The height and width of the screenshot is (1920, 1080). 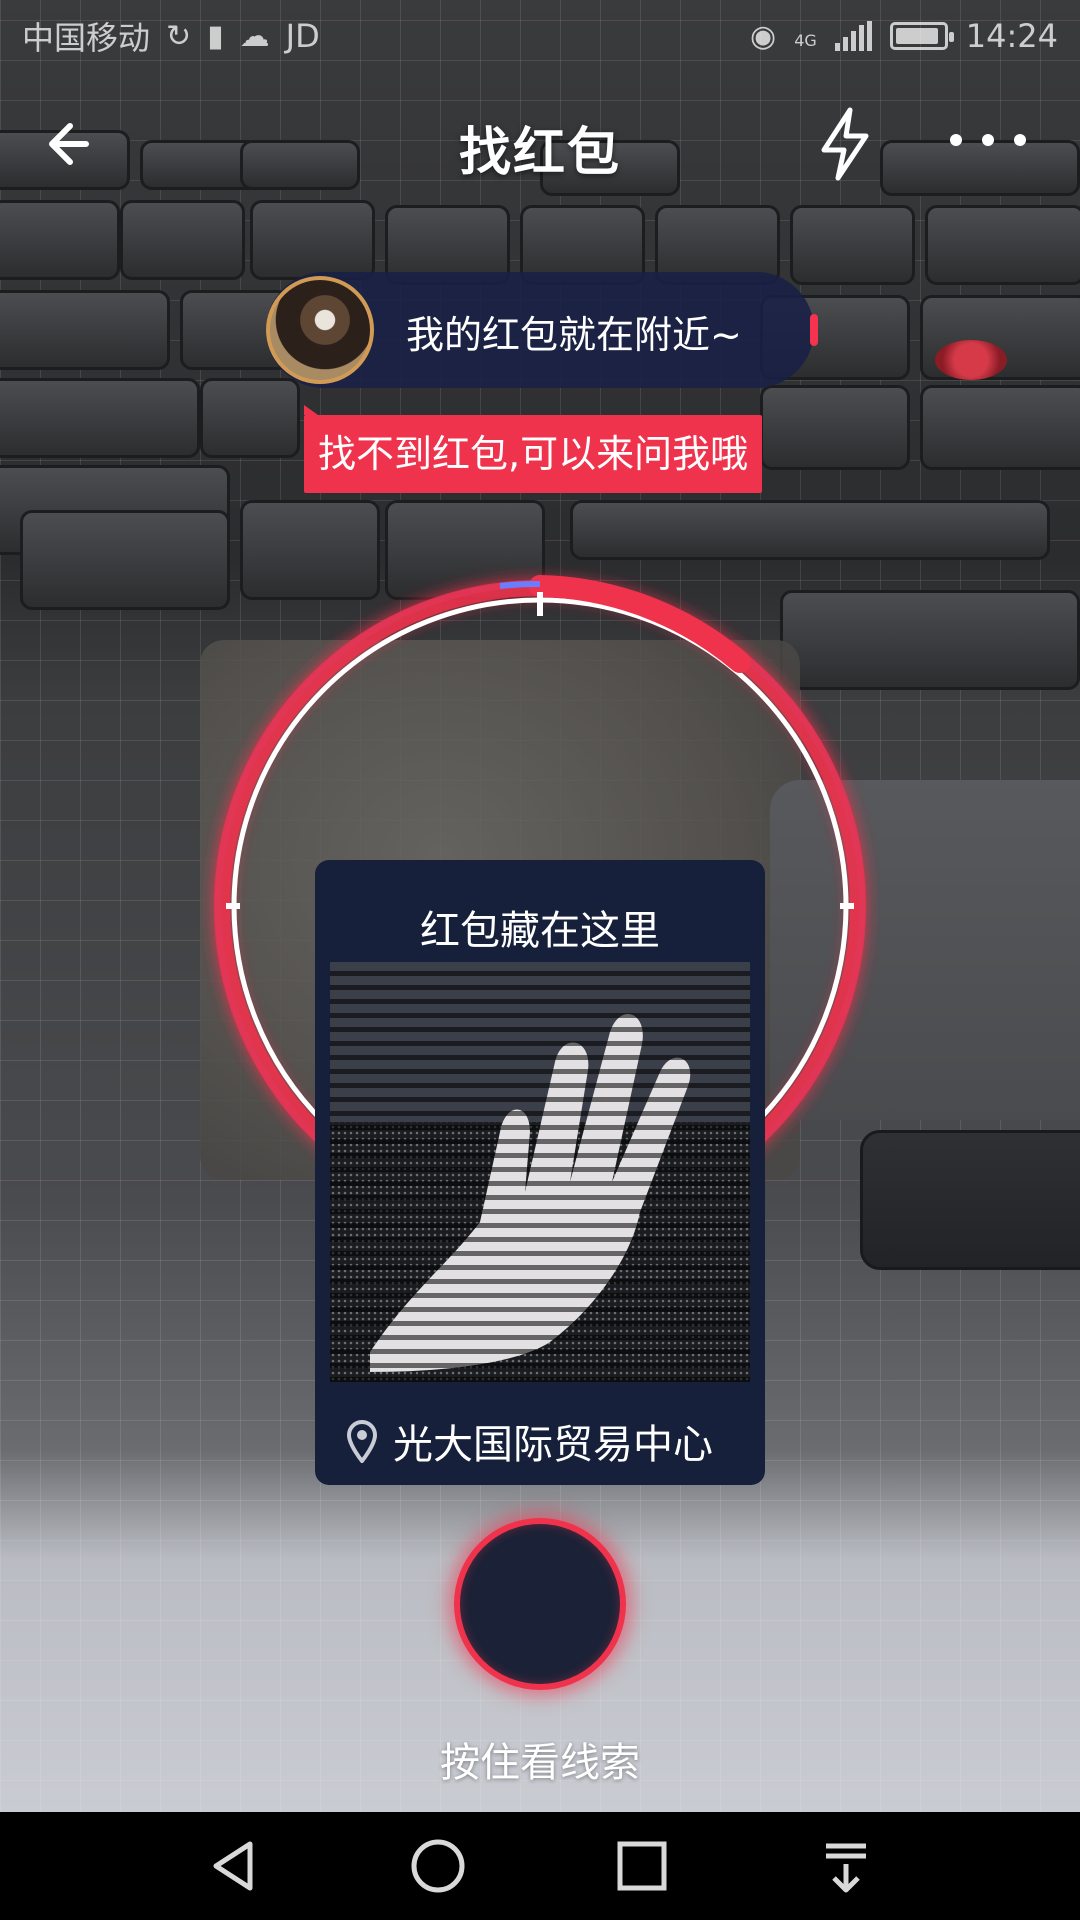 What do you see at coordinates (814, 330) in the screenshot?
I see `bubble-accent` at bounding box center [814, 330].